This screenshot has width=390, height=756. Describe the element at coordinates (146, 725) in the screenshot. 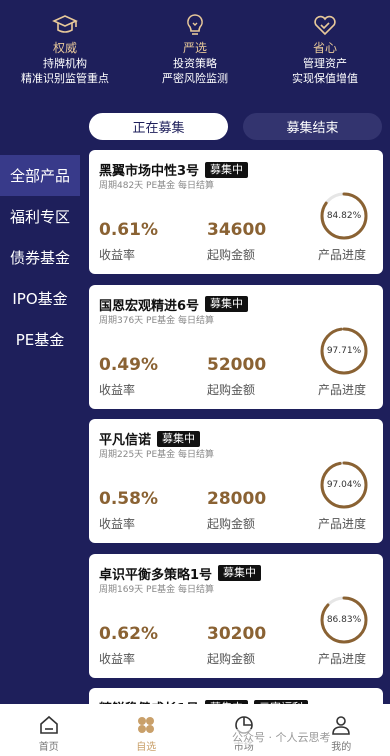

I see `grid-icon` at that location.